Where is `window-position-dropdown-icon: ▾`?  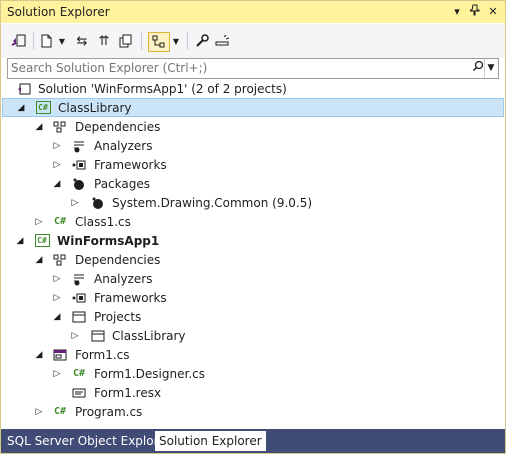 window-position-dropdown-icon: ▾ is located at coordinates (457, 12).